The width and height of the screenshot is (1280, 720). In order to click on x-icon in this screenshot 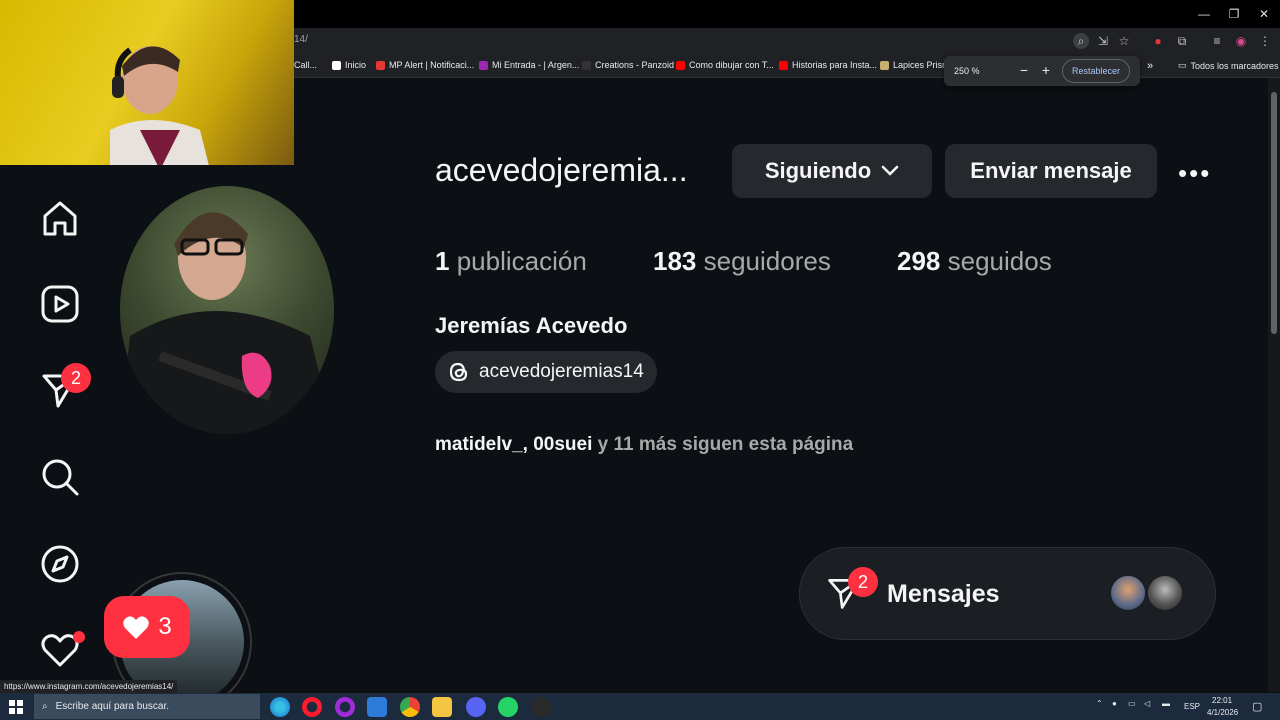, I will do `click(336, 65)`.